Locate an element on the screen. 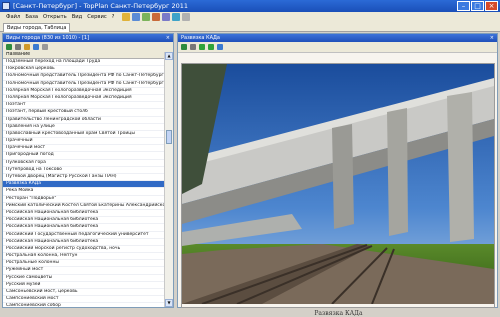 The width and height of the screenshot is (500, 317). tab-row: Виды города, Таблица is located at coordinates (250, 27).